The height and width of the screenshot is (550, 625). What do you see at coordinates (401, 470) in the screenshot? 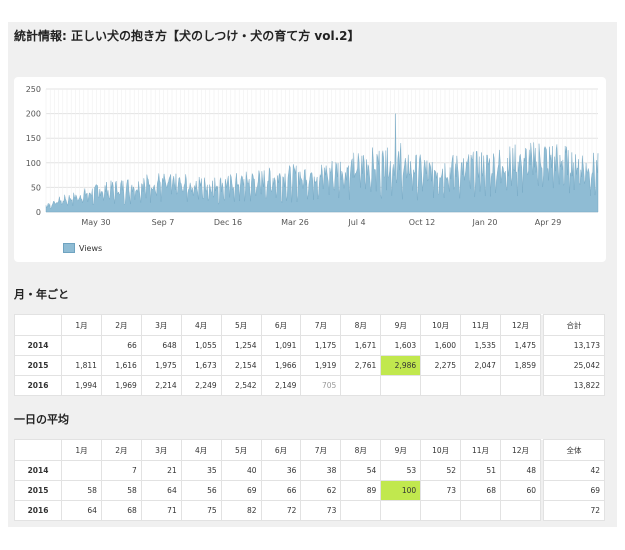
I see `value-cell: 53` at bounding box center [401, 470].